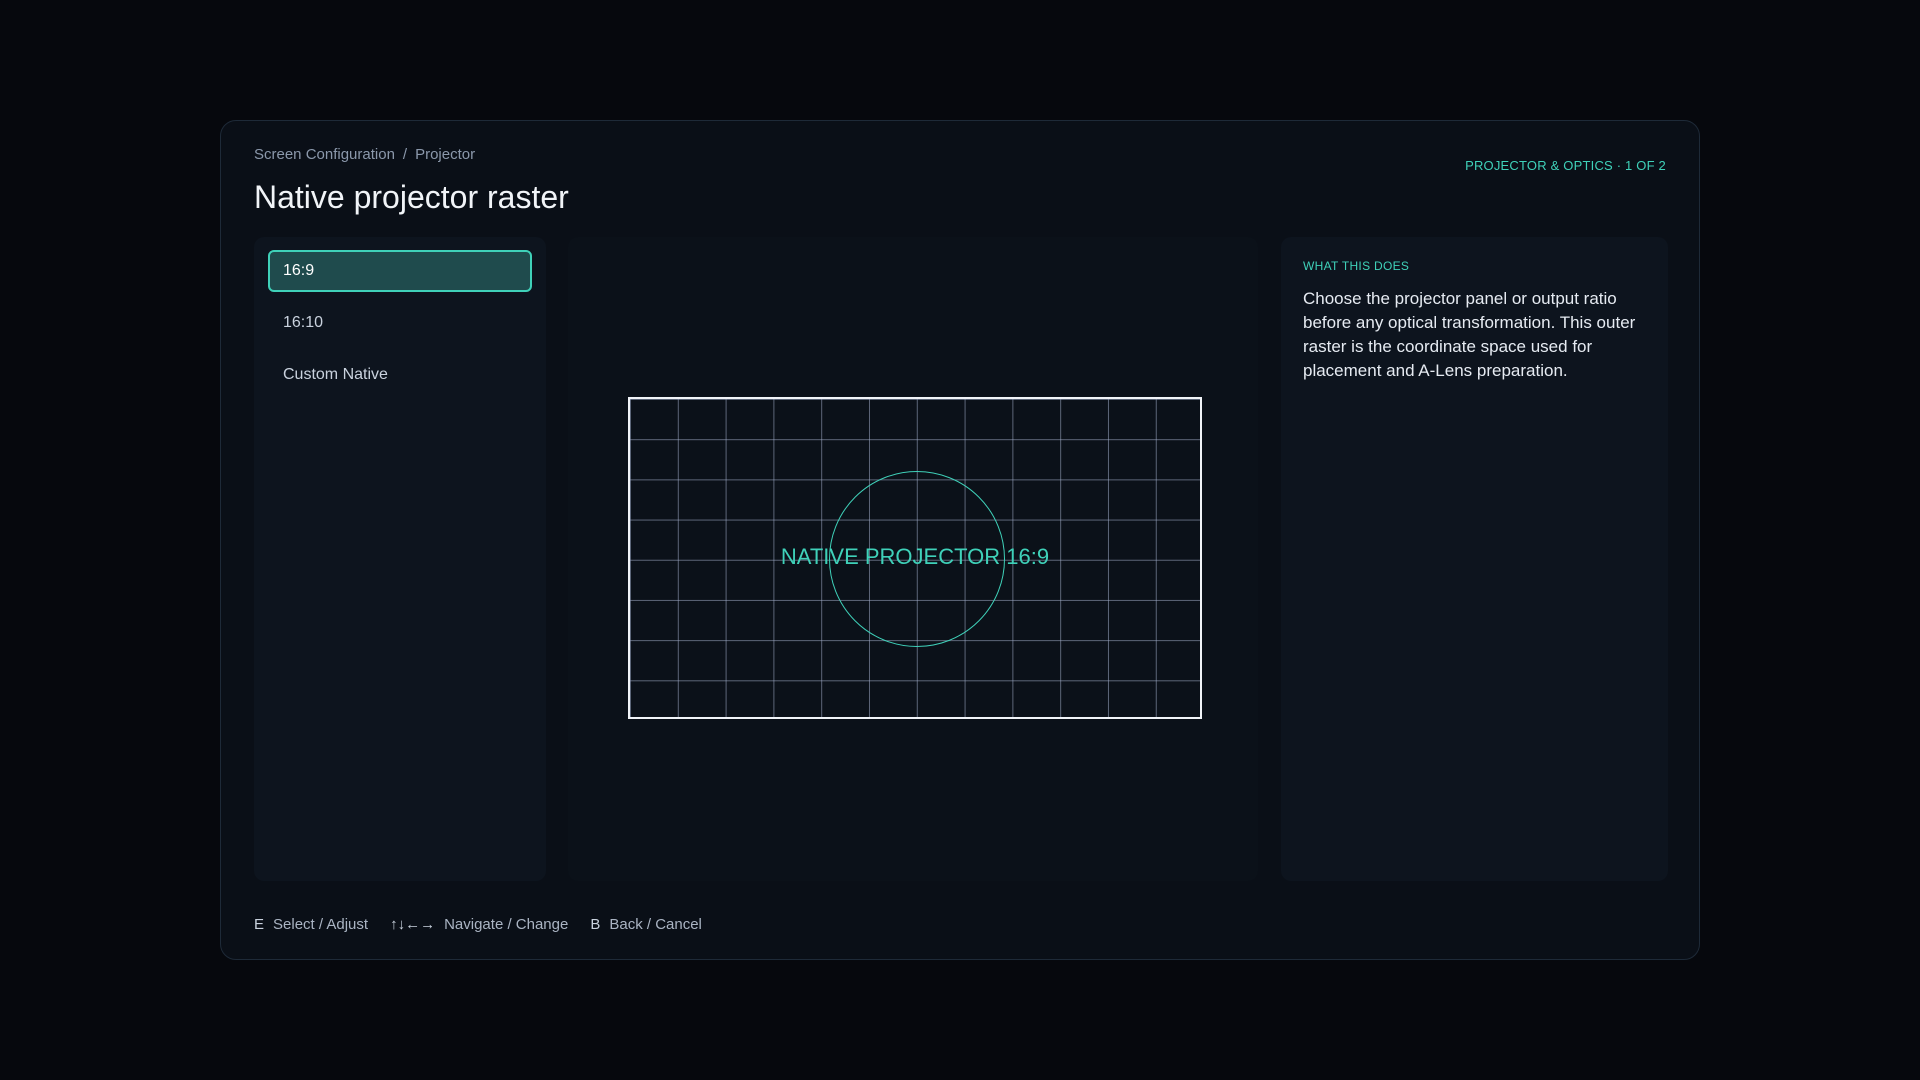 The width and height of the screenshot is (1920, 1080). I want to click on hint-navigate: ↑↓←→ Navigate / Change, so click(479, 924).